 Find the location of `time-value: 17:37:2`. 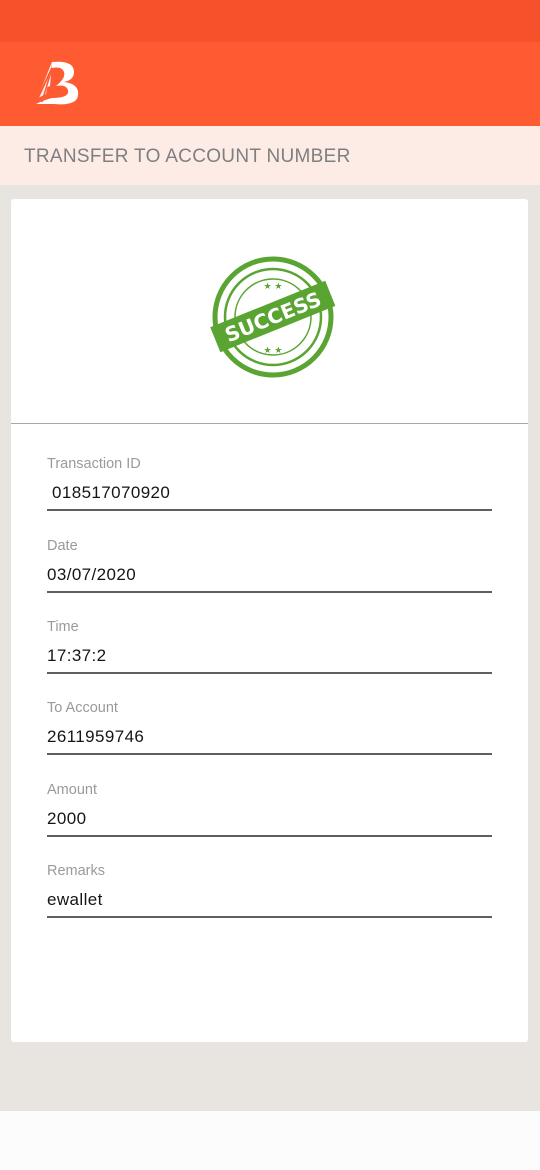

time-value: 17:37:2 is located at coordinates (77, 655).